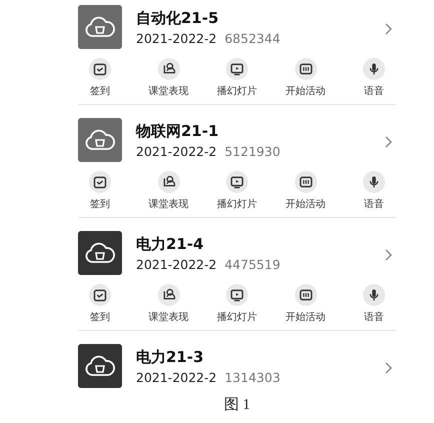  What do you see at coordinates (178, 18) in the screenshot?
I see `course-name: 自动化21-5` at bounding box center [178, 18].